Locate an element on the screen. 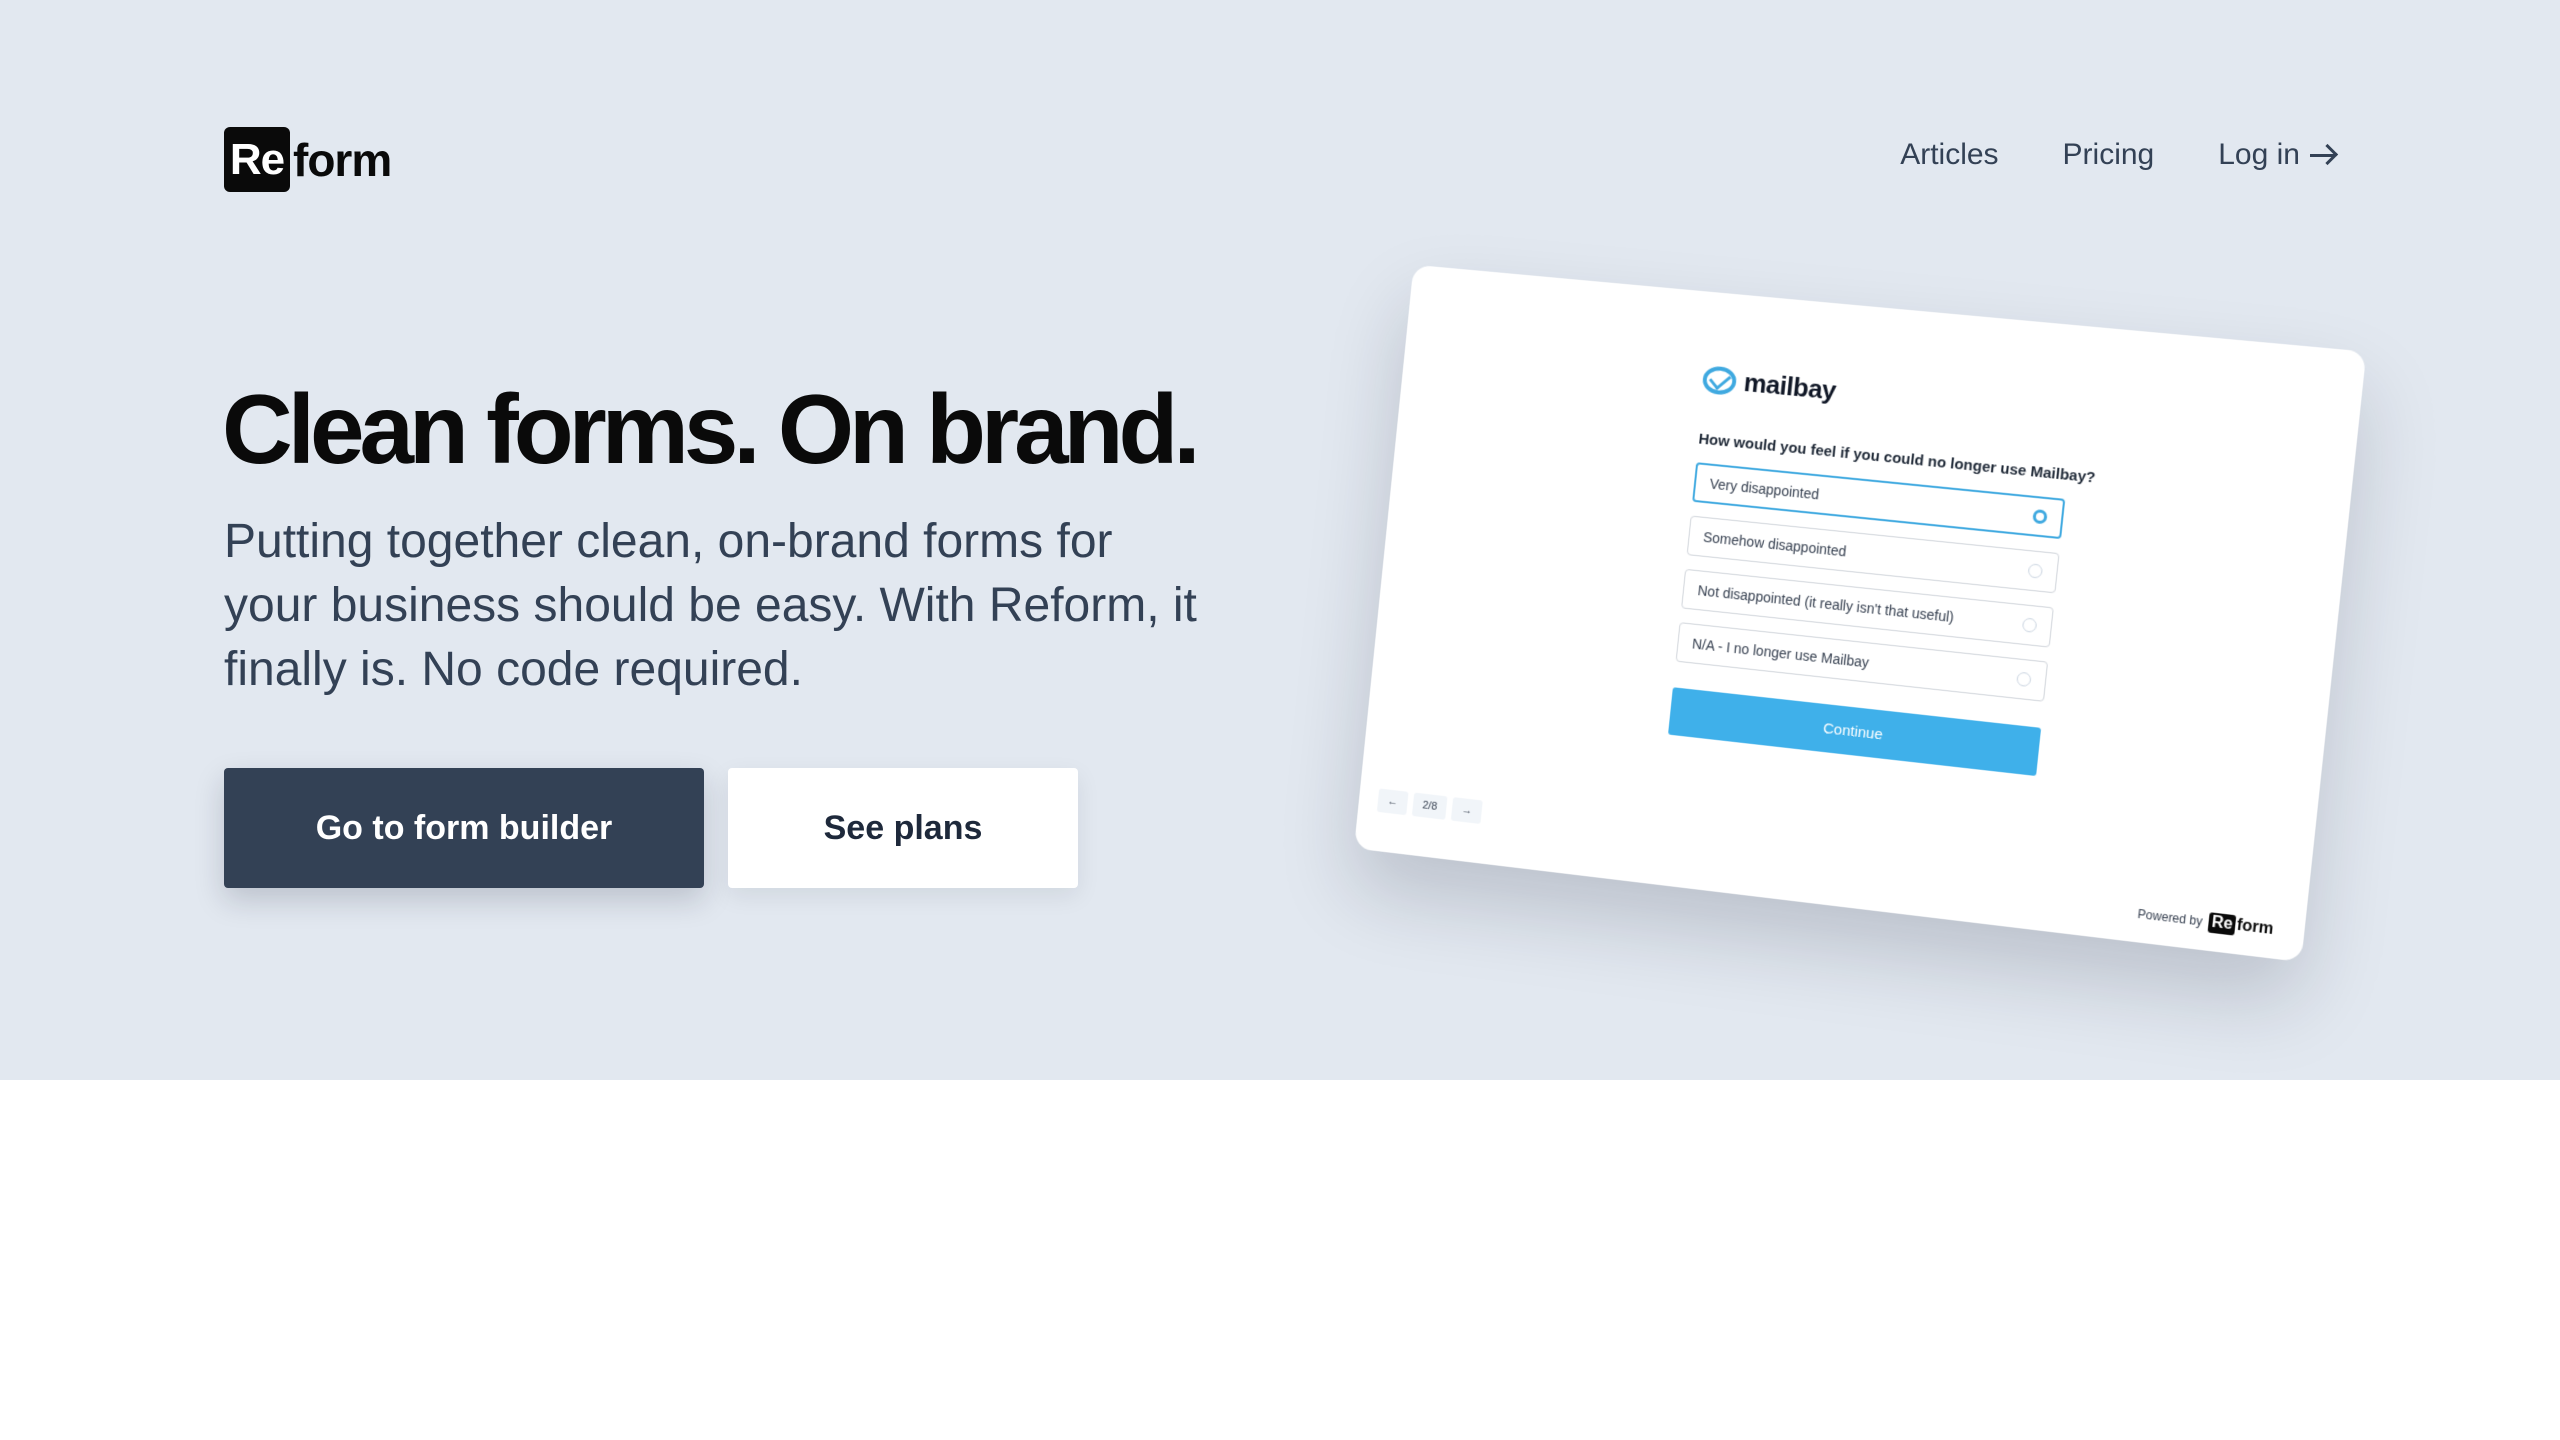 Image resolution: width=2560 pixels, height=1440 pixels. arrow-right-icon is located at coordinates (2324, 155).